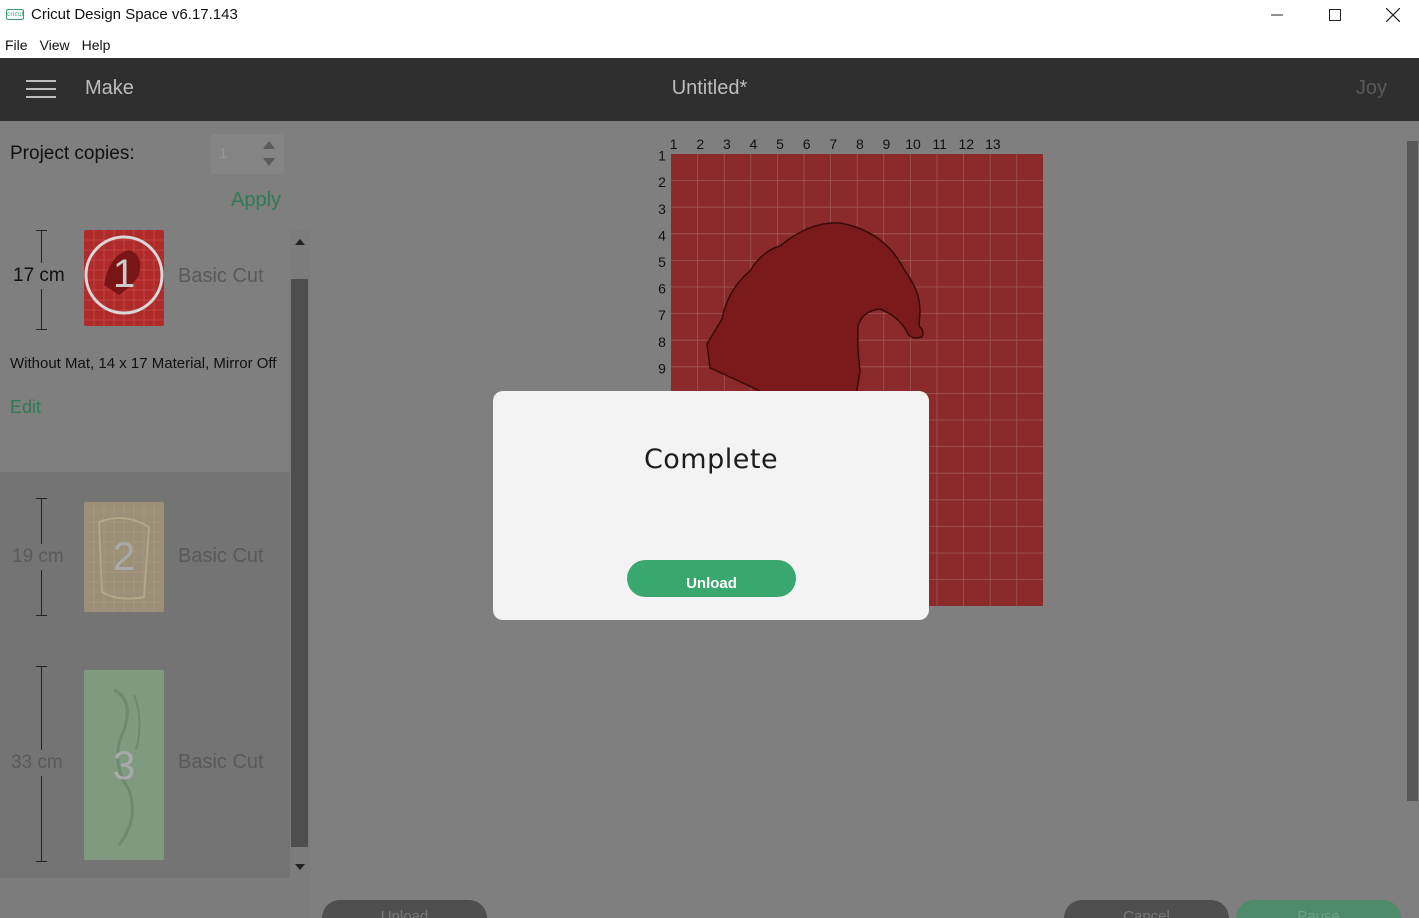  What do you see at coordinates (662, 342) in the screenshot?
I see `row-label: 8` at bounding box center [662, 342].